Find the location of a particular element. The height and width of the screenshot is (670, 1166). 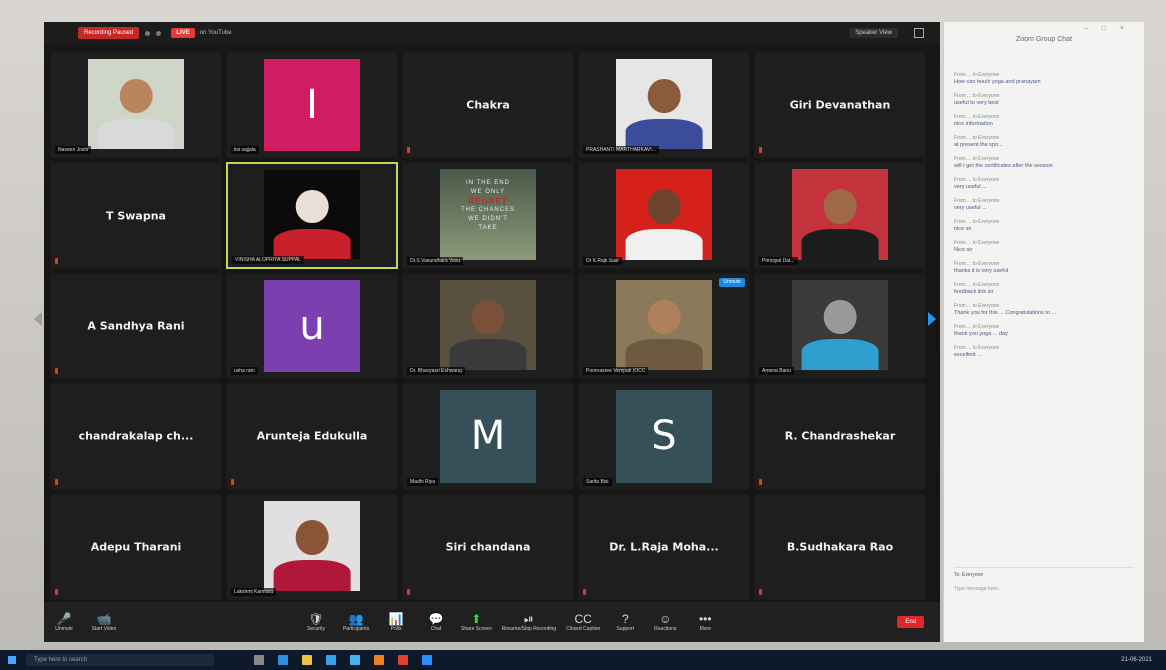

participant-tile: Lakshmi Karmara is located at coordinates (312, 546).